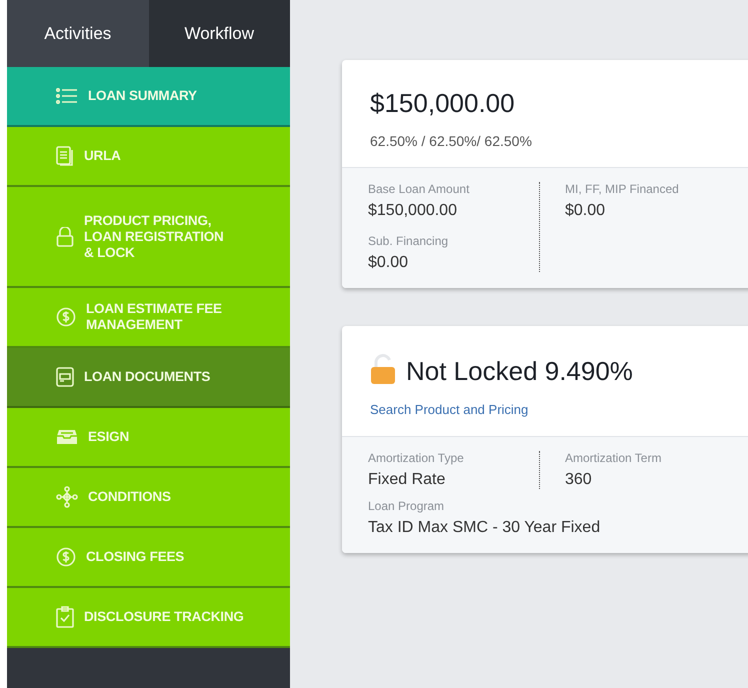 The image size is (748, 688). Describe the element at coordinates (622, 189) in the screenshot. I see `field-label: MI, FF, MIP Financed` at that location.